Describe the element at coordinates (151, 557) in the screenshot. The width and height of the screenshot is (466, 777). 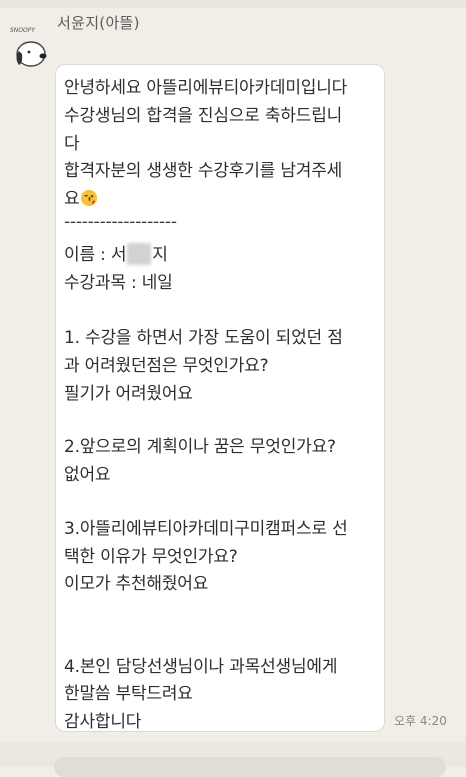
I see `question-3-line-cont: 택한 이유가 무엇인가요?` at that location.